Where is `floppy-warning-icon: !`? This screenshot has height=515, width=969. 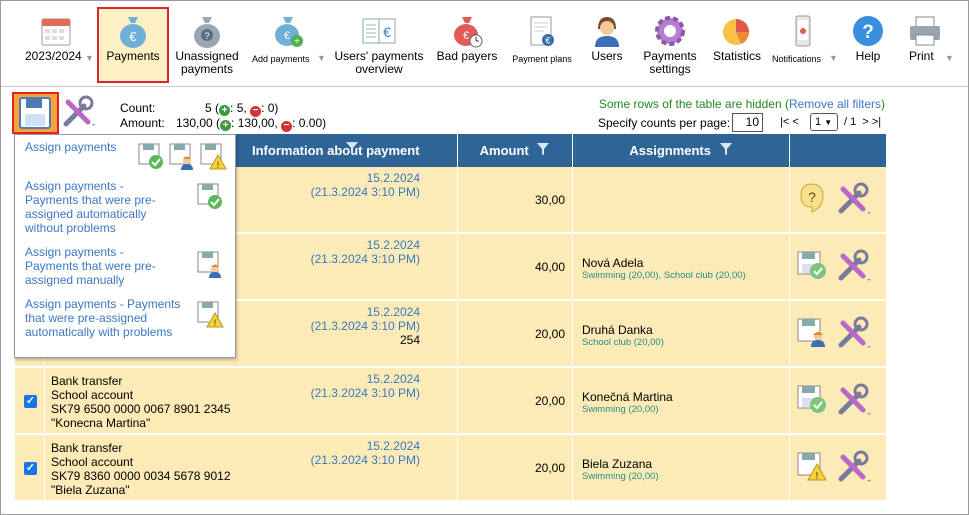 floppy-warning-icon: ! is located at coordinates (210, 314).